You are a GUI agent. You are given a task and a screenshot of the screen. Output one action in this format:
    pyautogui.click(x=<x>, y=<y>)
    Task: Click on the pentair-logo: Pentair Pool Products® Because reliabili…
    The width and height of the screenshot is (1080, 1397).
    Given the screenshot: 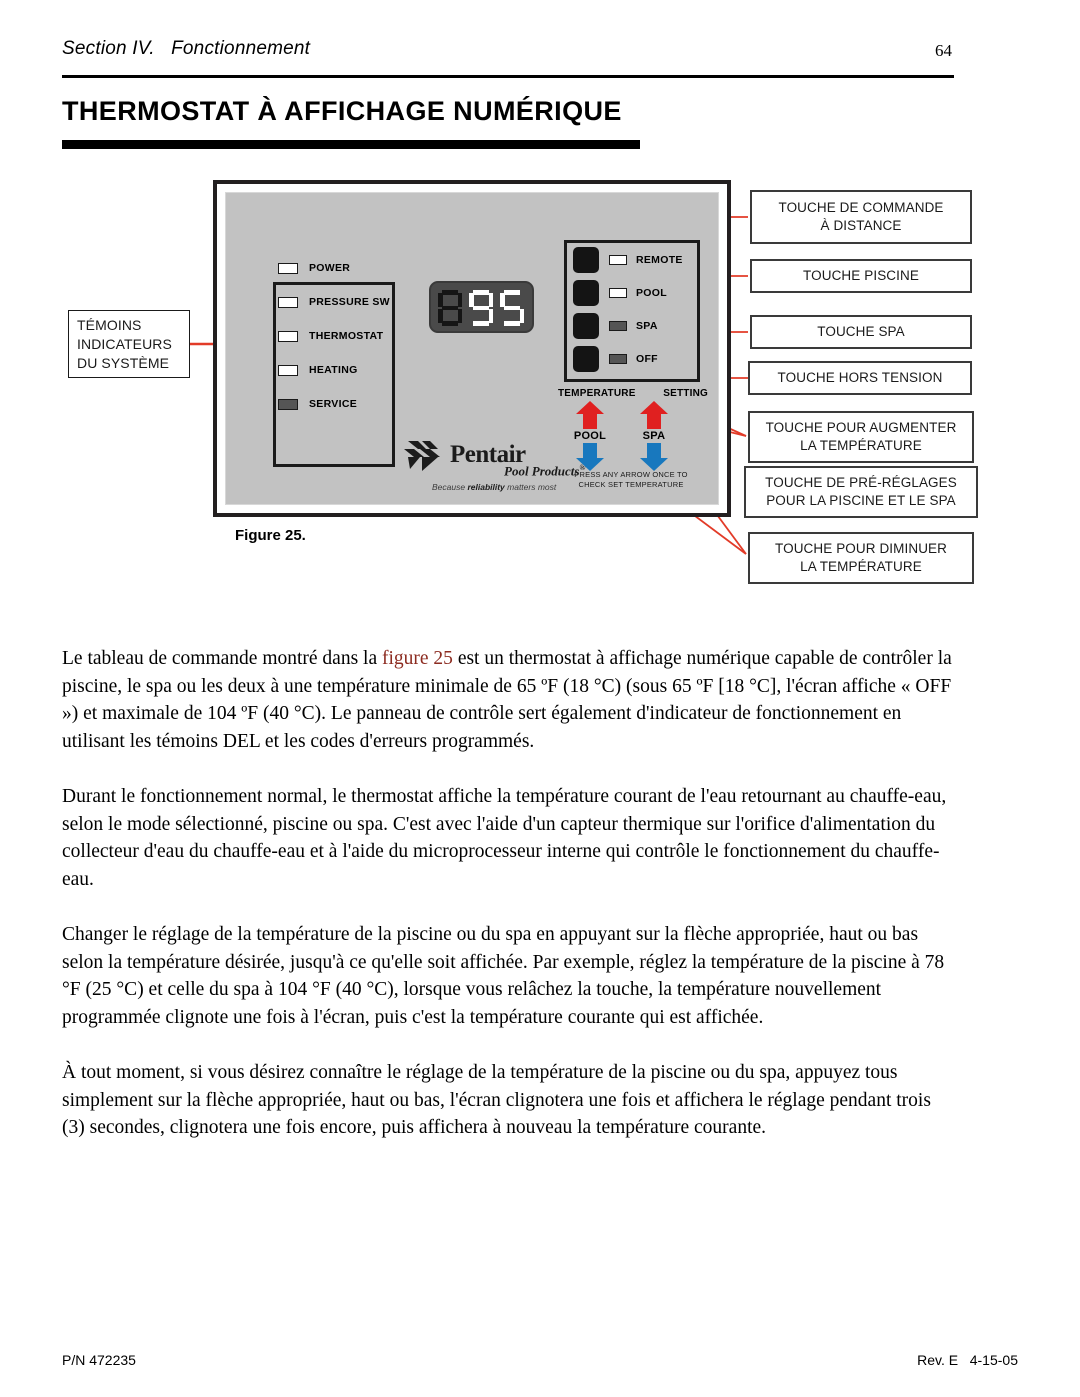 What is the action you would take?
    pyautogui.click(x=494, y=465)
    